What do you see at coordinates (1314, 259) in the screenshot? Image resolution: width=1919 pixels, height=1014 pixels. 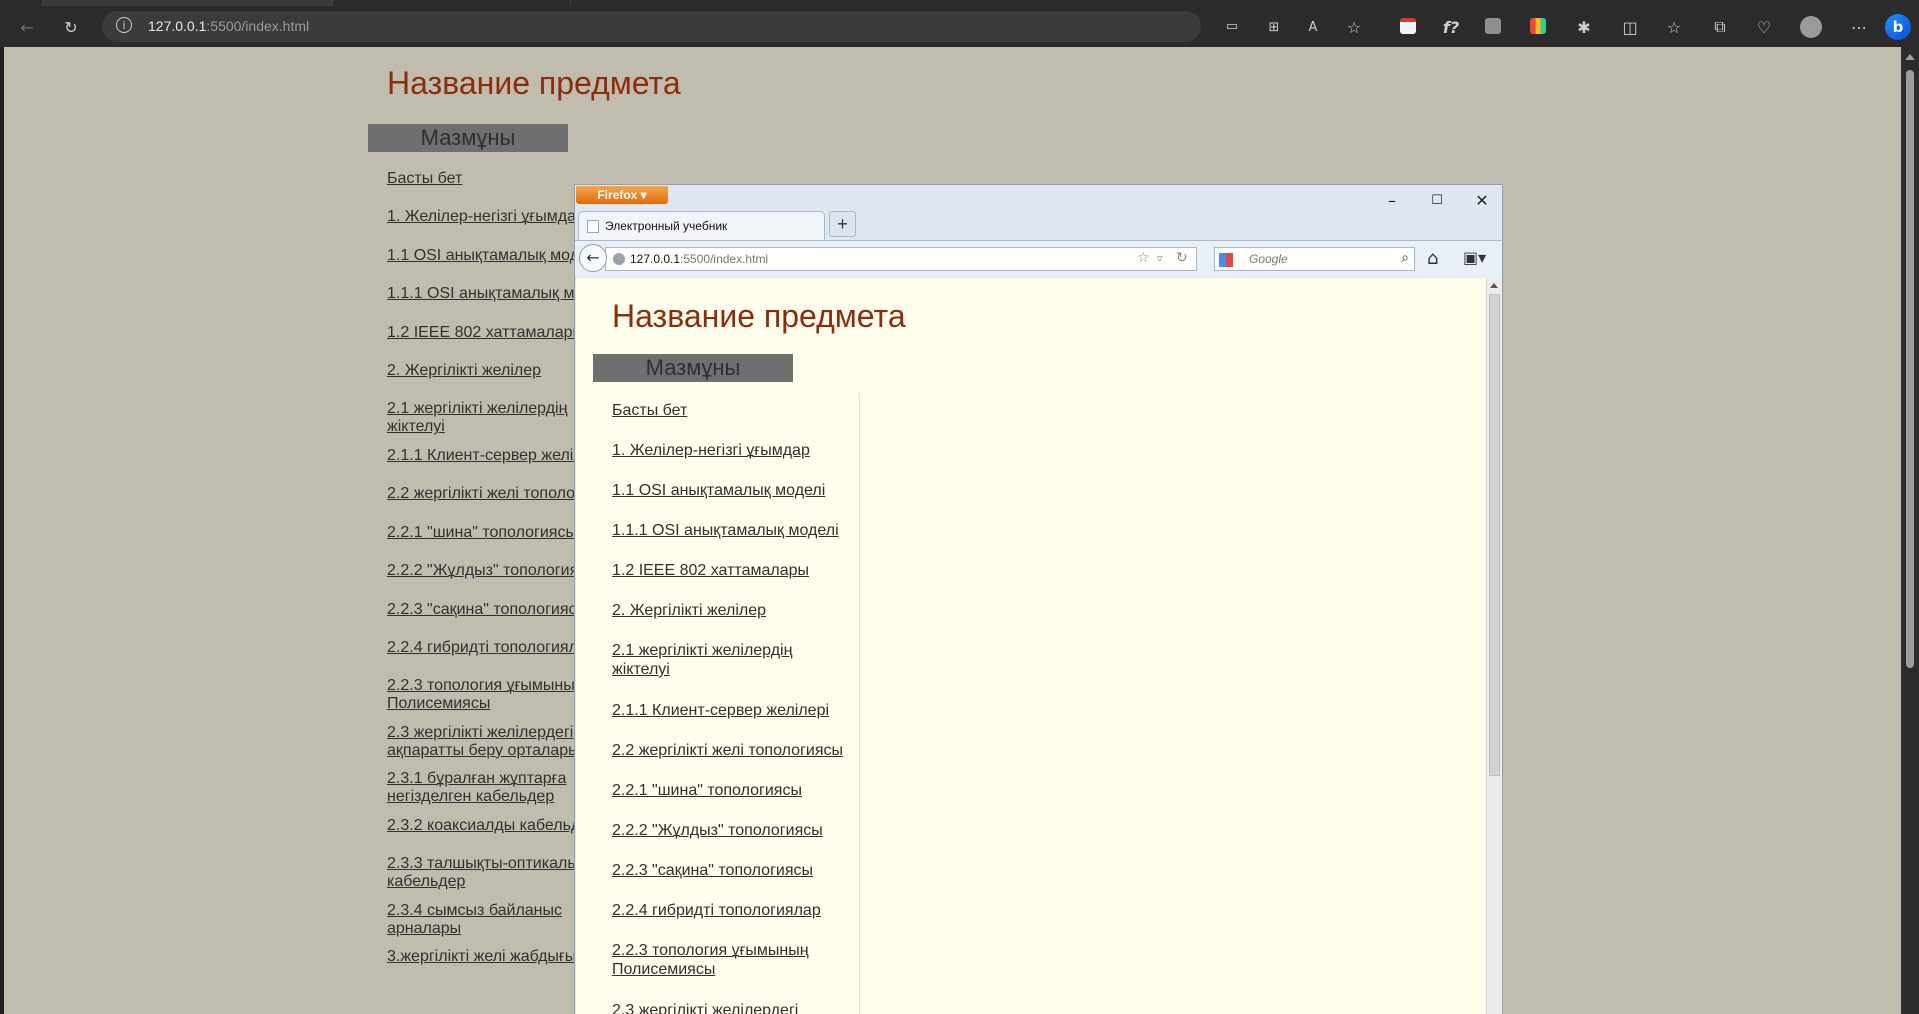 I see `firefox-search-field: Google ⌕` at bounding box center [1314, 259].